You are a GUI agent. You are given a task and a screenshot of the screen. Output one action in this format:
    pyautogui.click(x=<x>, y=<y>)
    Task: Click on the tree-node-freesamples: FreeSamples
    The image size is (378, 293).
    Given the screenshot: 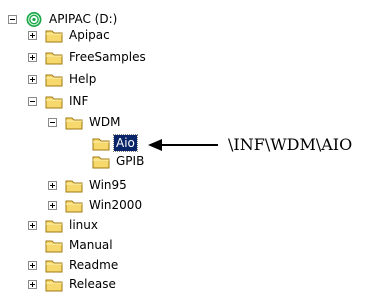 What is the action you would take?
    pyautogui.click(x=88, y=57)
    